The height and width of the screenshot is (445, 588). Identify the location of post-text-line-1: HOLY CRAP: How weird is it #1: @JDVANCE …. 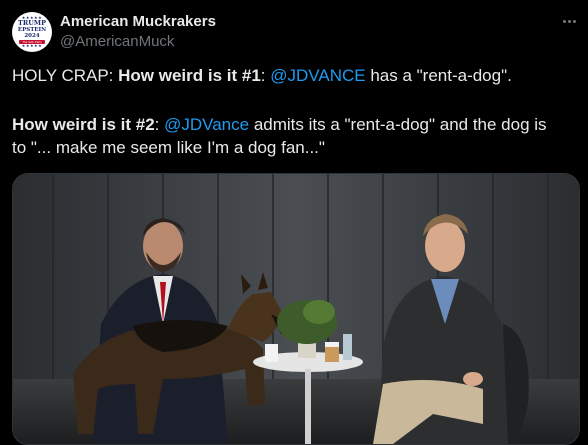
(262, 76).